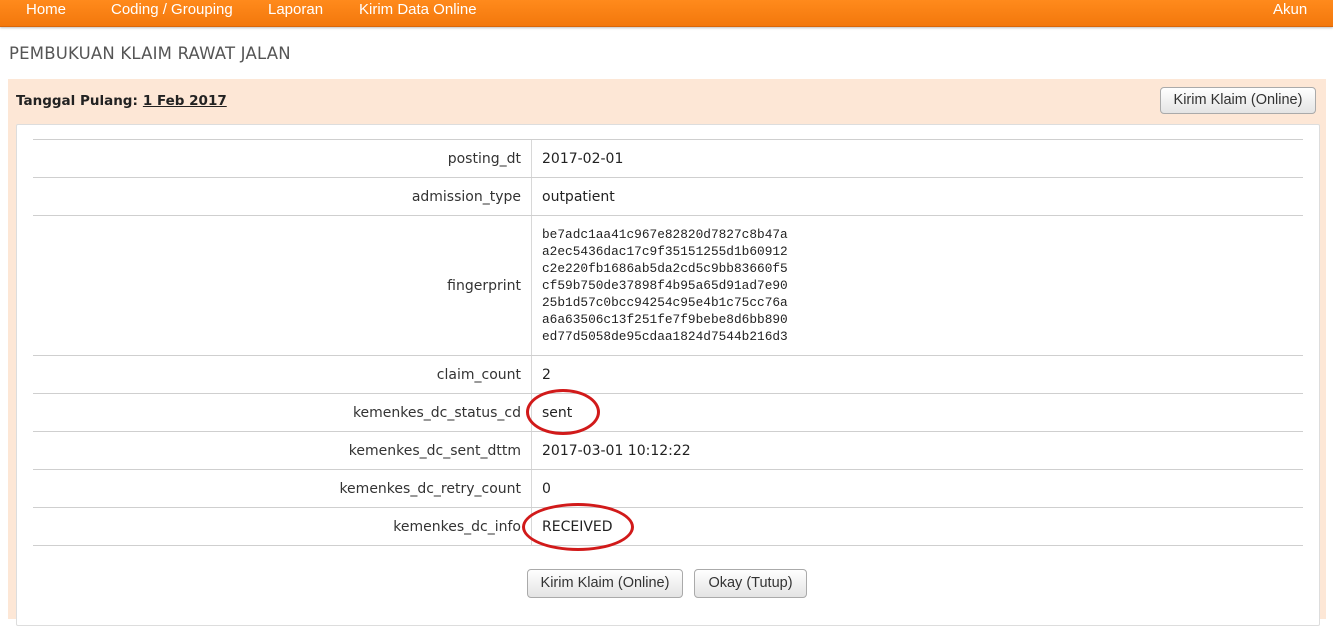  I want to click on table-row: posting_dt 2017-02-01, so click(668, 158).